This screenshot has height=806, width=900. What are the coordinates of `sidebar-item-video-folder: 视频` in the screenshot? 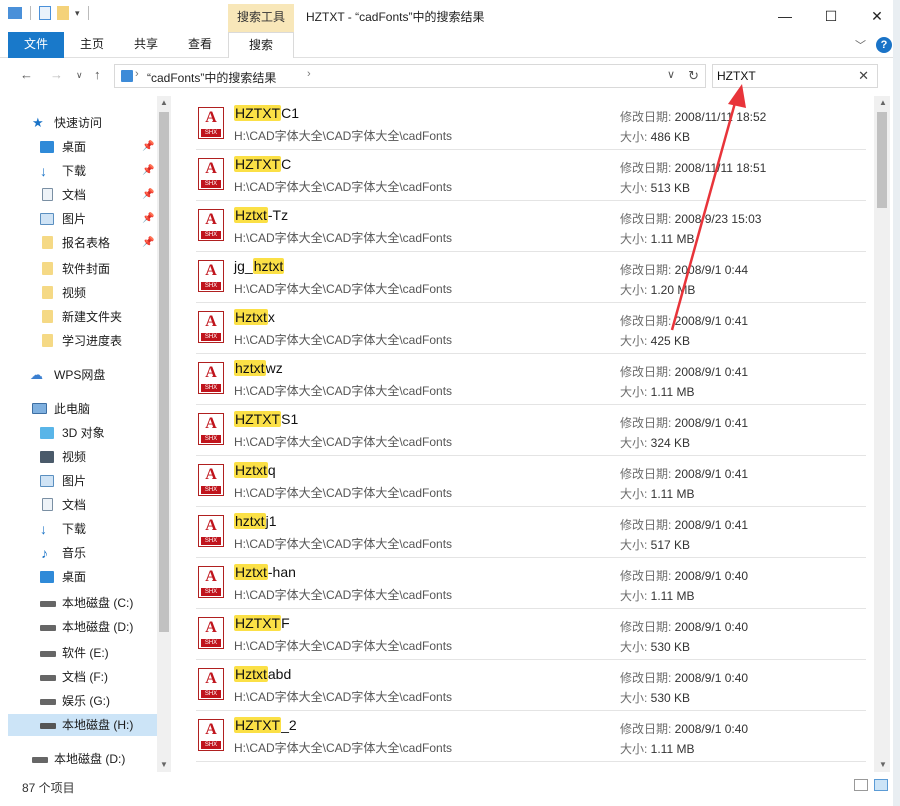 It's located at (83, 293).